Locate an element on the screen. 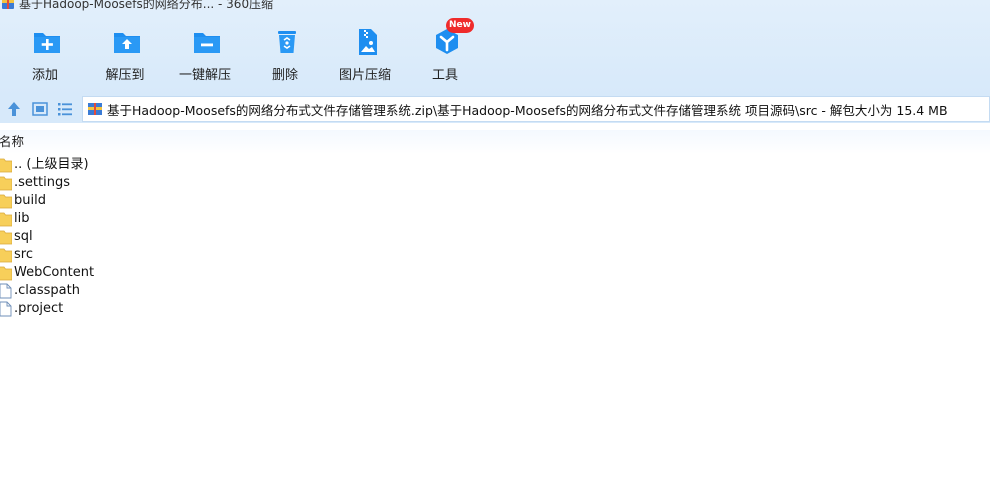 The width and height of the screenshot is (990, 485). file-name: src is located at coordinates (23, 254).